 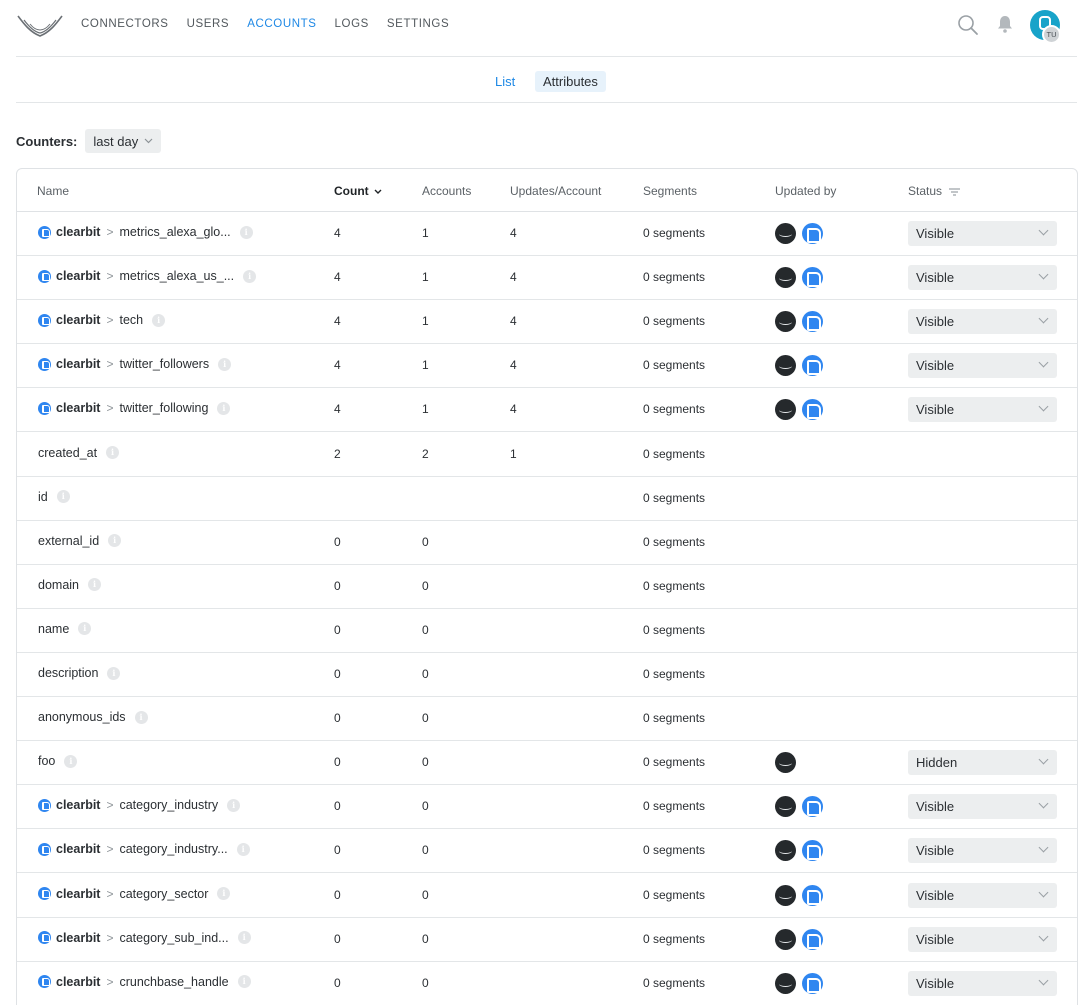 What do you see at coordinates (670, 191) in the screenshot?
I see `column-header-segments: Segments` at bounding box center [670, 191].